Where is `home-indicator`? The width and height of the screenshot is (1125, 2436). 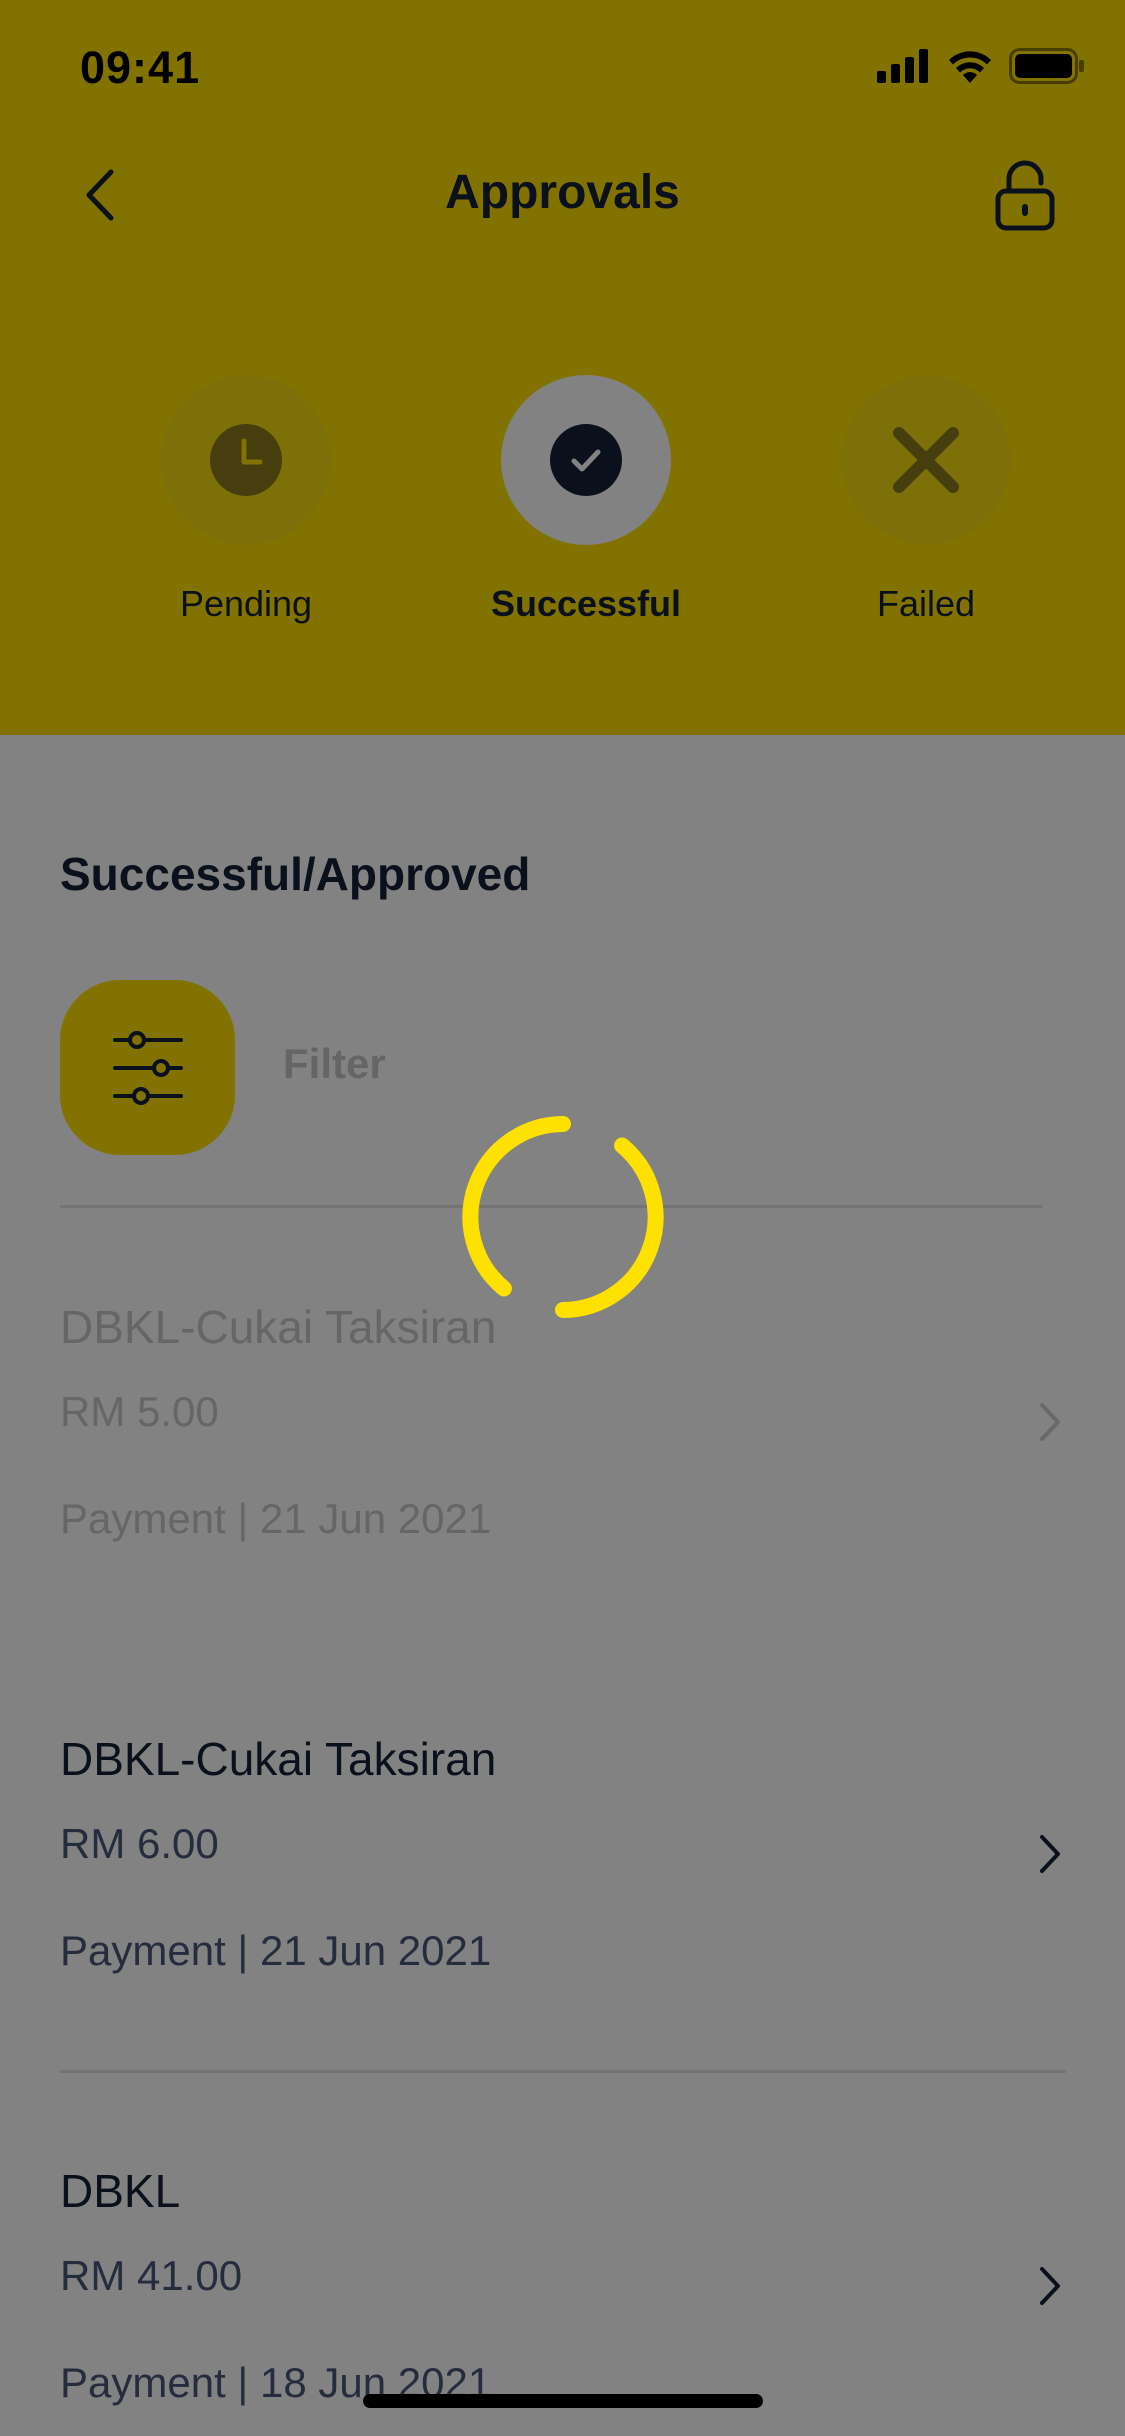 home-indicator is located at coordinates (563, 2401).